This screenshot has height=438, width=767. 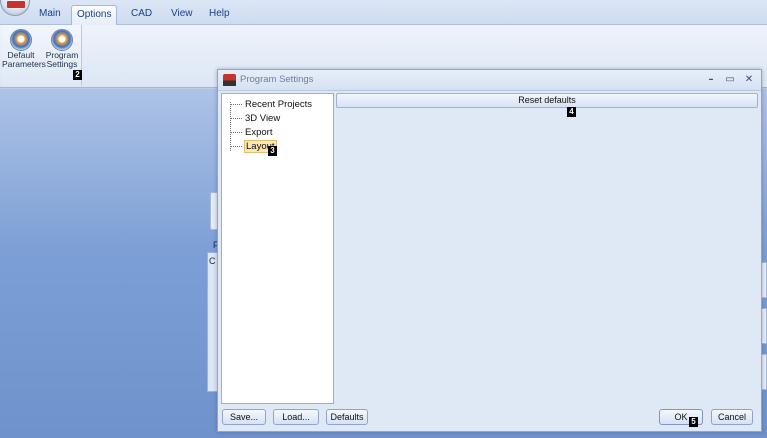 I want to click on ribbon-tab-bar: Main Options CAD View Help, so click(x=383, y=12).